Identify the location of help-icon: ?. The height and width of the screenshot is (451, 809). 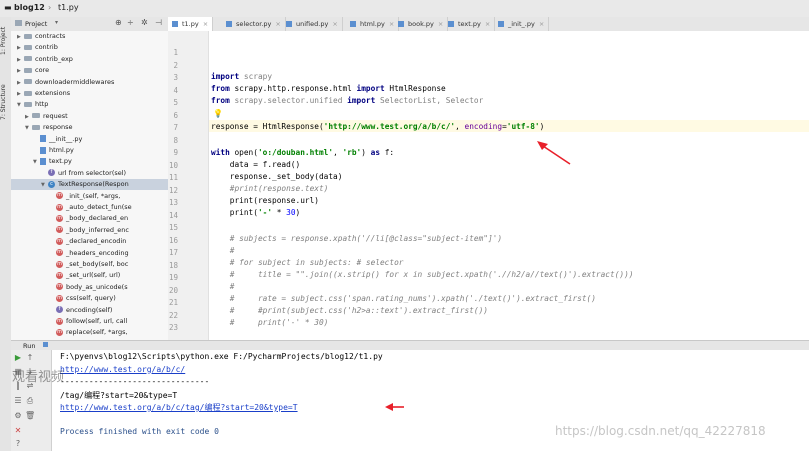
(18, 444).